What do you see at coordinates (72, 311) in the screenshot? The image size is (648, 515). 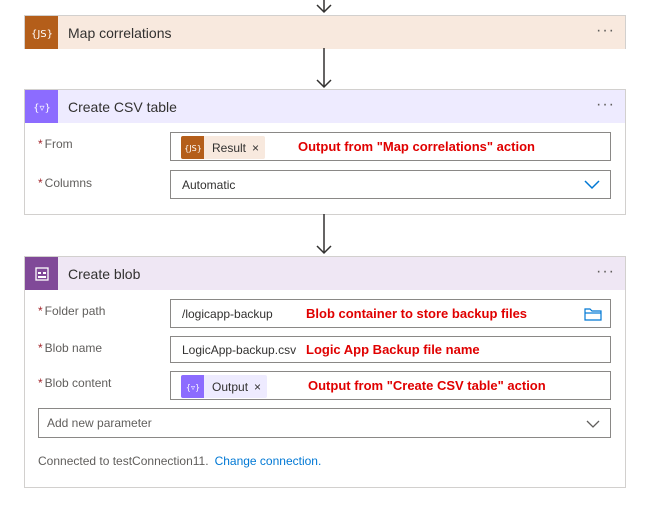 I see `folder-path-label: * Folder path` at bounding box center [72, 311].